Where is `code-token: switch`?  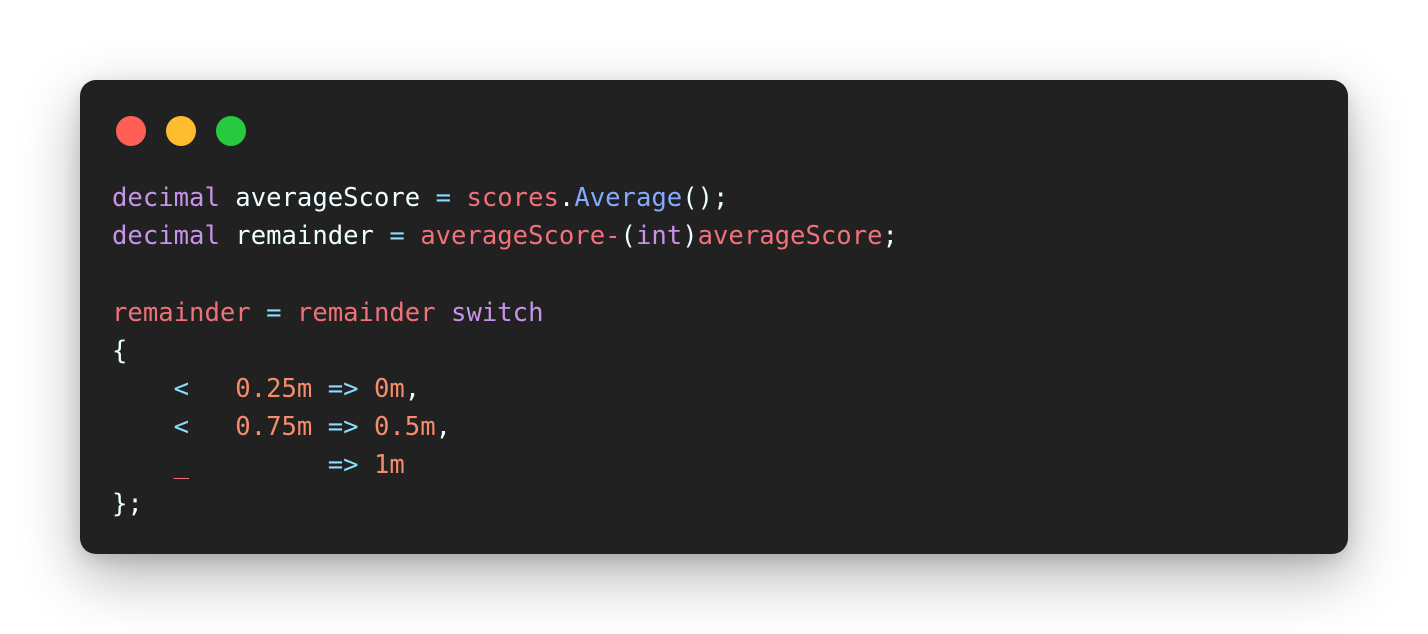
code-token: switch is located at coordinates (497, 312).